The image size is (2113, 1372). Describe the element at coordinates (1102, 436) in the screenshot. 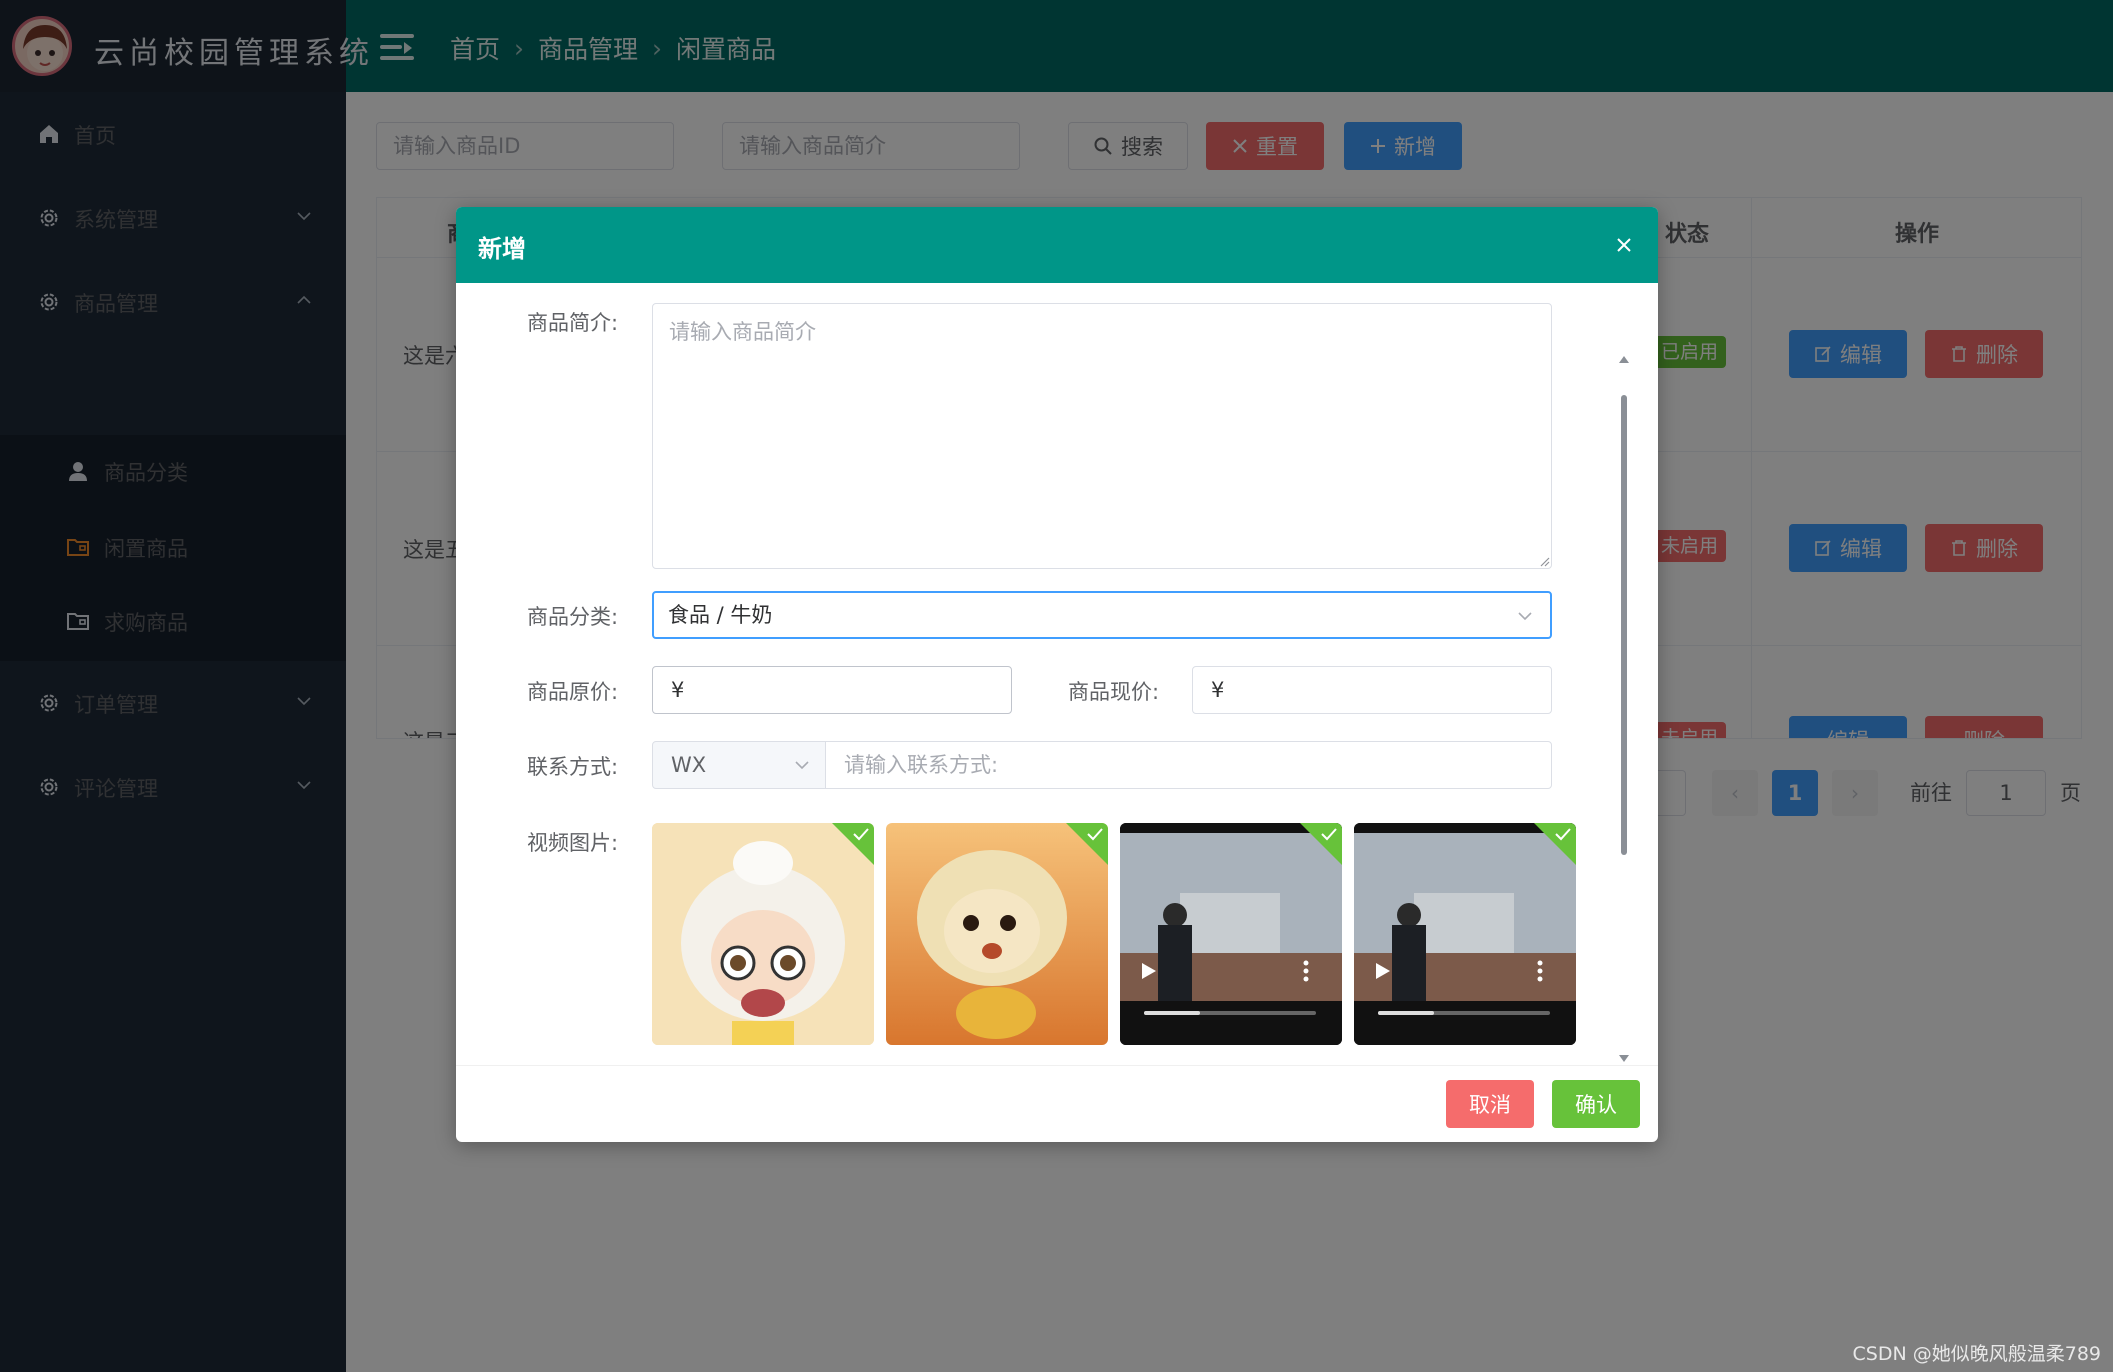

I see `intro-textarea: 请输入商品简介` at that location.